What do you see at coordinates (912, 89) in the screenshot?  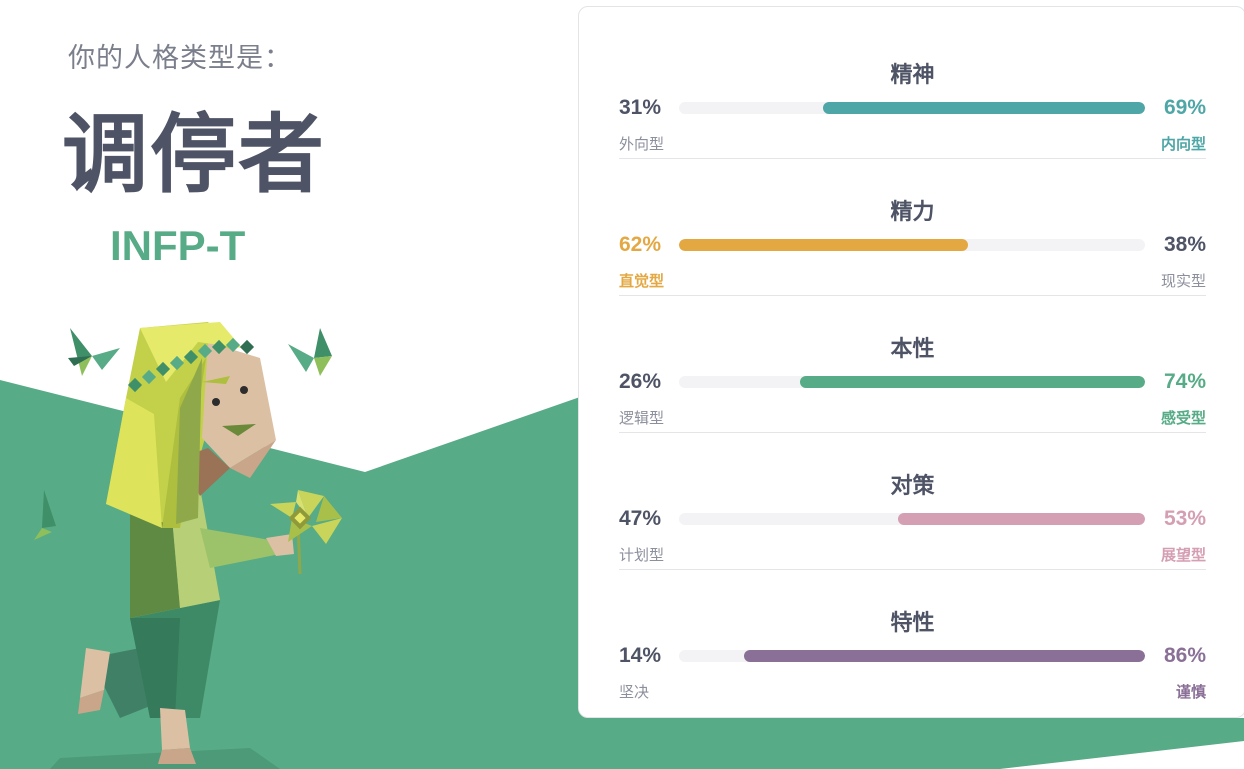 I see `trait-mind: 精神 31% 69% 外向型 内向型` at bounding box center [912, 89].